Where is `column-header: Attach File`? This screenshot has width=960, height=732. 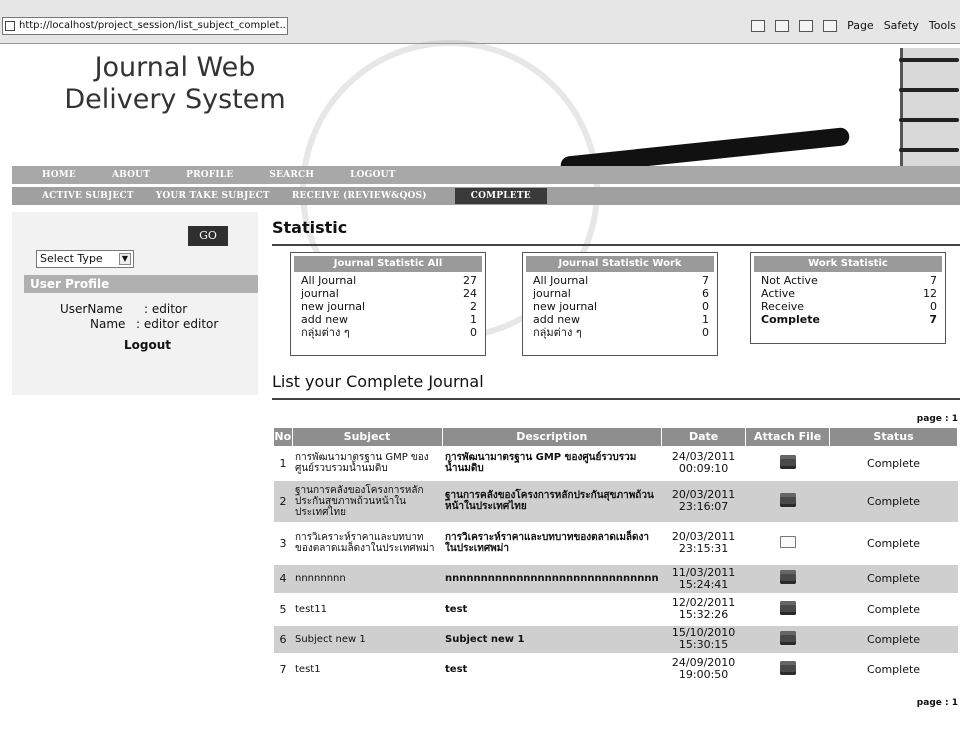
column-header: Attach File is located at coordinates (788, 437).